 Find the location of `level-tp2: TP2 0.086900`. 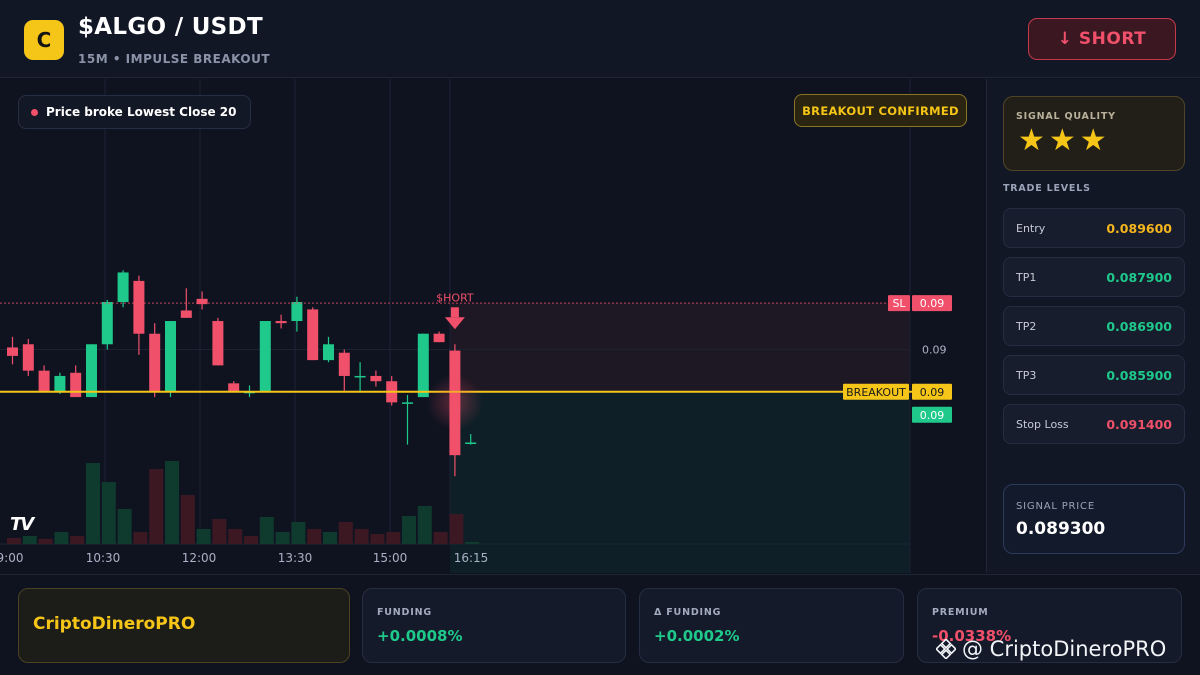

level-tp2: TP2 0.086900 is located at coordinates (1094, 326).